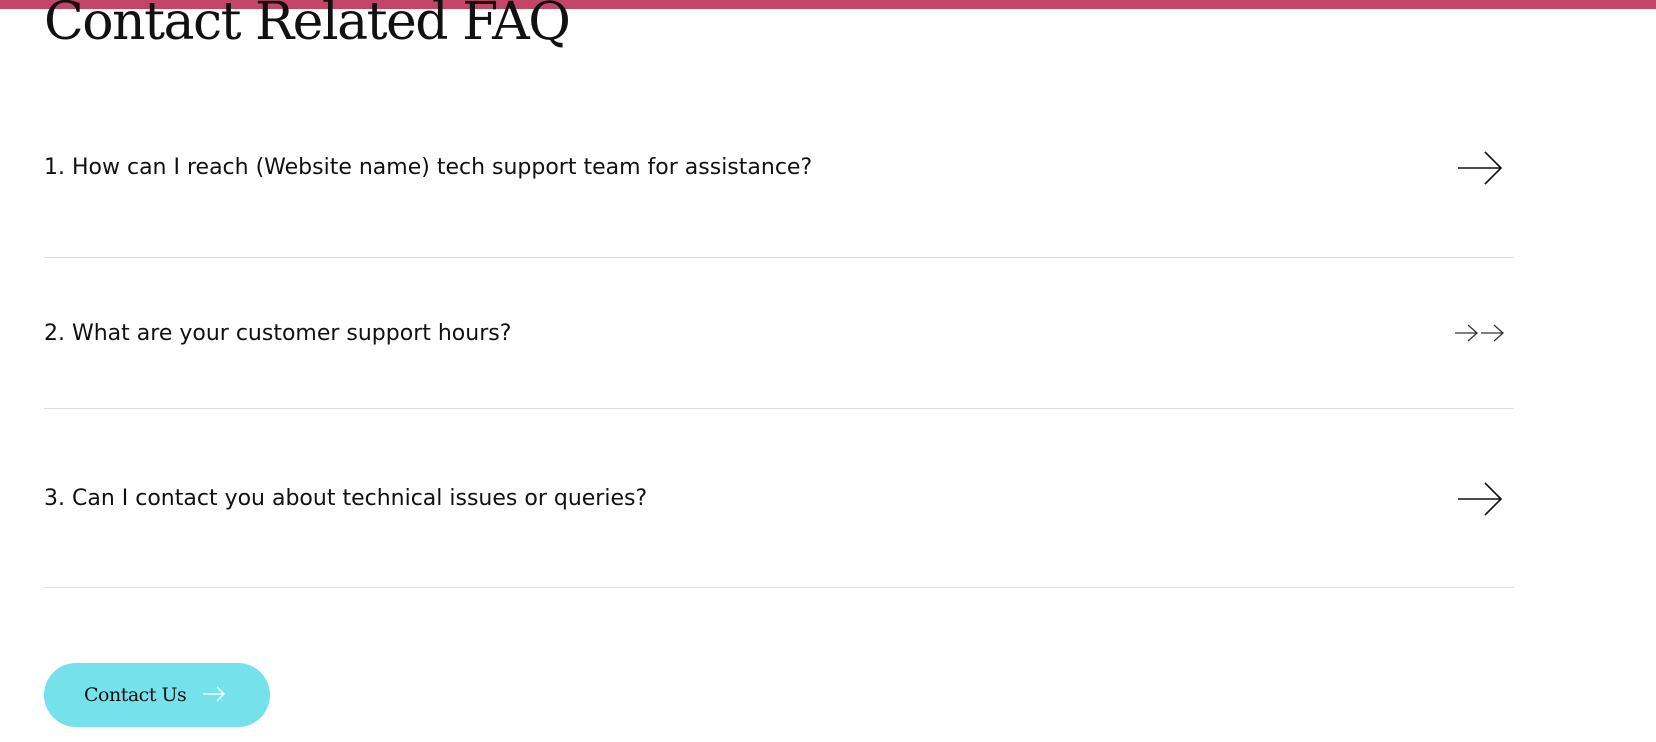  What do you see at coordinates (779, 587) in the screenshot?
I see `faq-divider` at bounding box center [779, 587].